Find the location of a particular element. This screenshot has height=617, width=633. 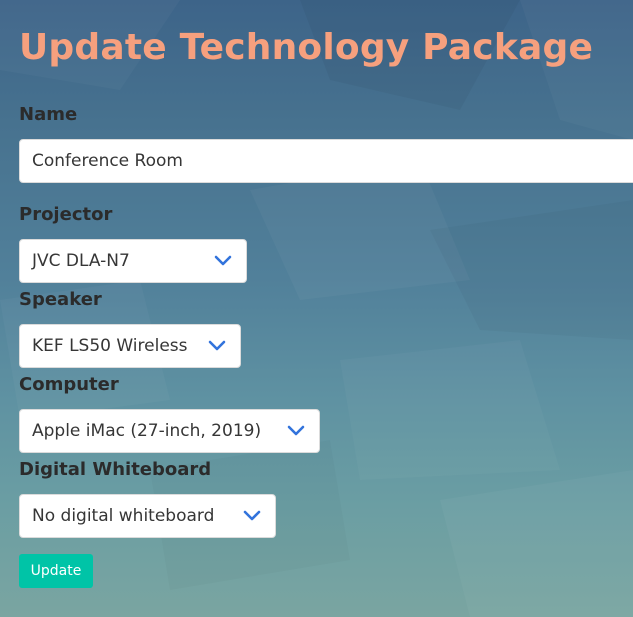

speaker-label: Speaker is located at coordinates (60, 299).